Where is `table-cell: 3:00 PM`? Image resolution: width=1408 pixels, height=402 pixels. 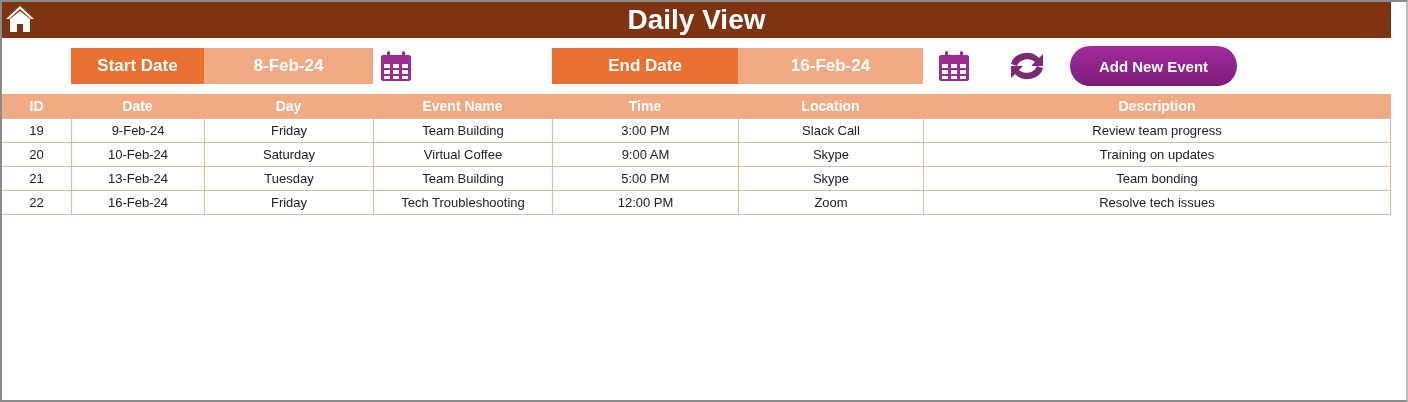 table-cell: 3:00 PM is located at coordinates (645, 130).